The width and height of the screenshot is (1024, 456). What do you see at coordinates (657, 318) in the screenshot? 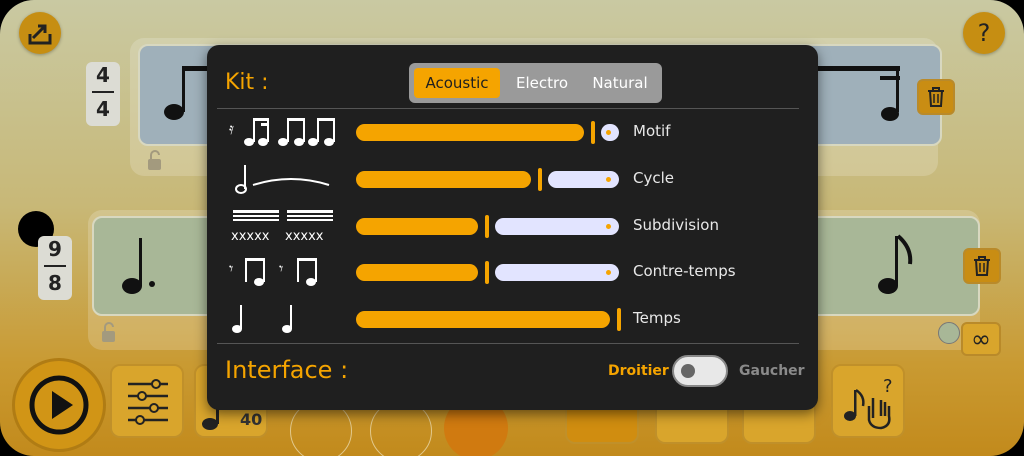
I see `temps-label: Temps` at bounding box center [657, 318].